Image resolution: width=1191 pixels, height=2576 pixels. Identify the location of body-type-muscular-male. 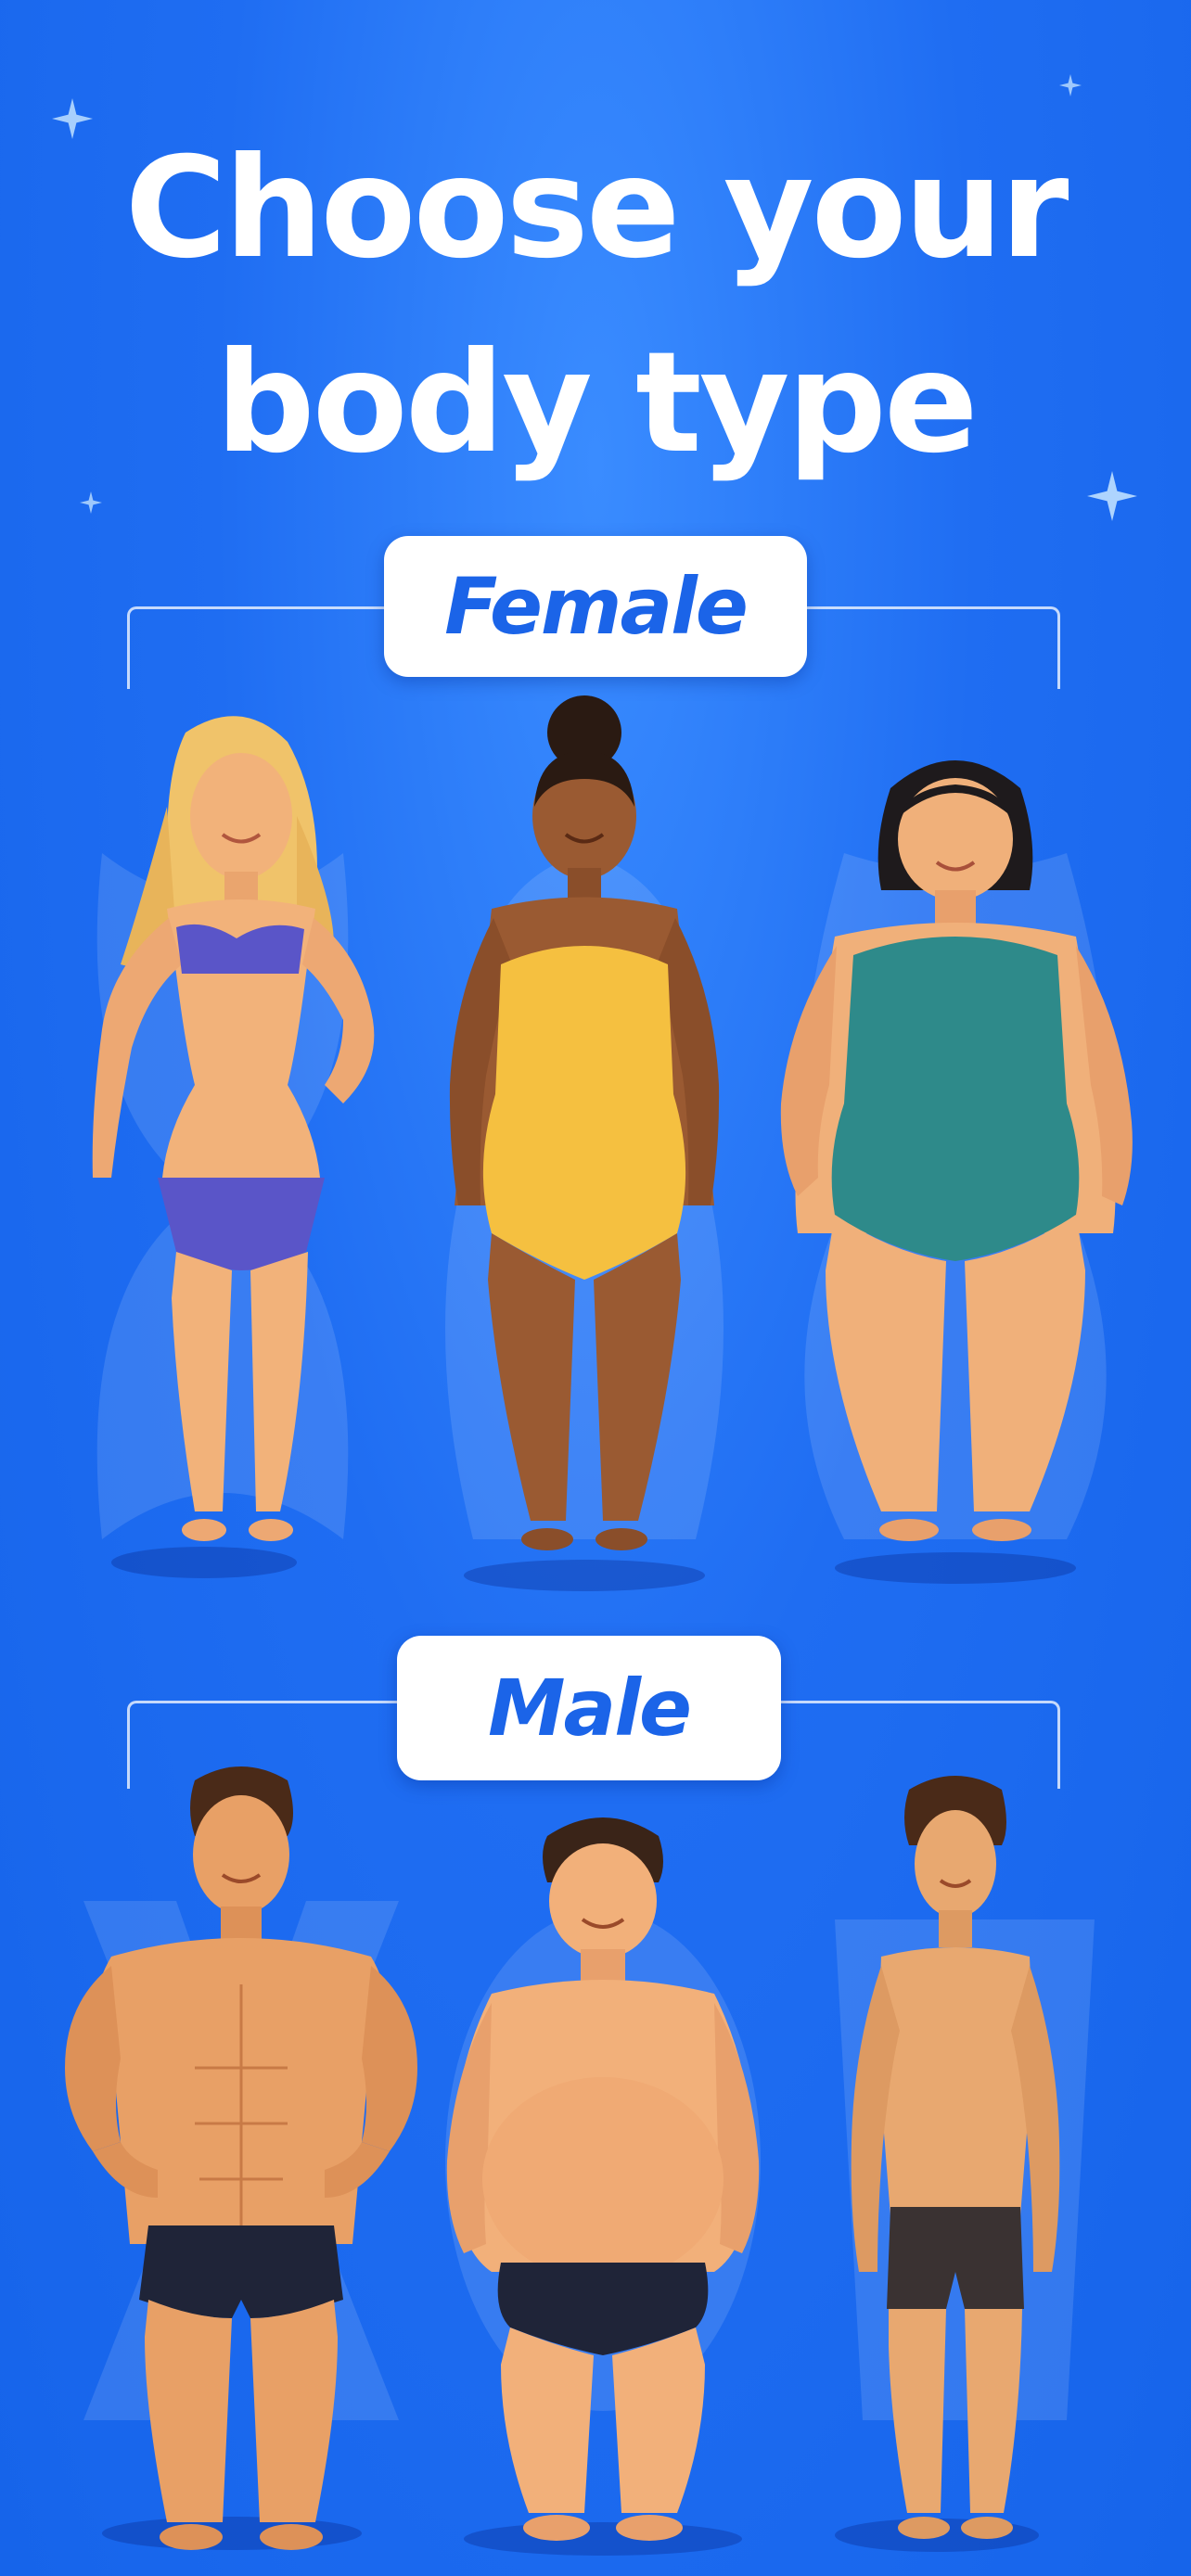
(241, 2160).